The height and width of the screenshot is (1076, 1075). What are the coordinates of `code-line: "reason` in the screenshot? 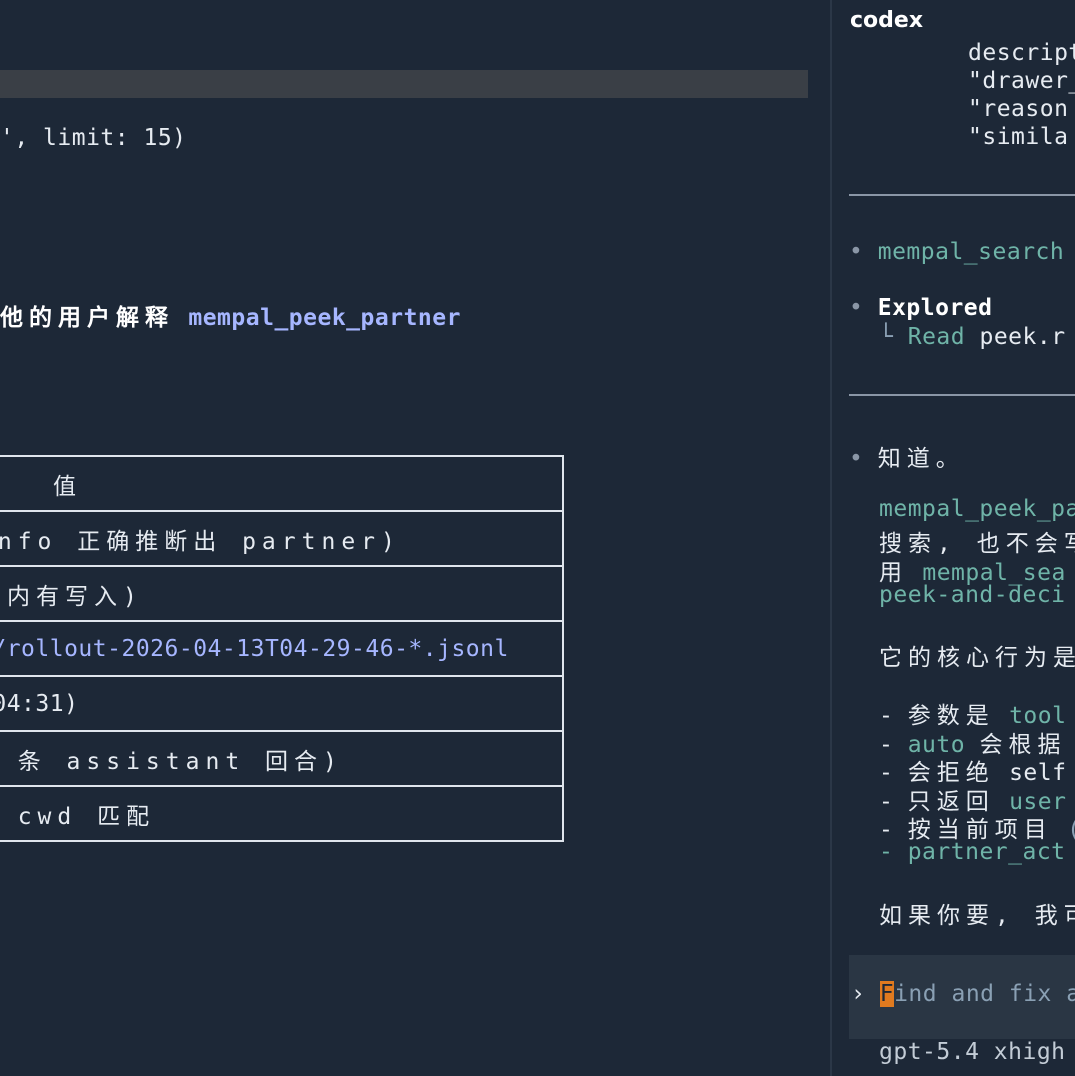 It's located at (1018, 109).